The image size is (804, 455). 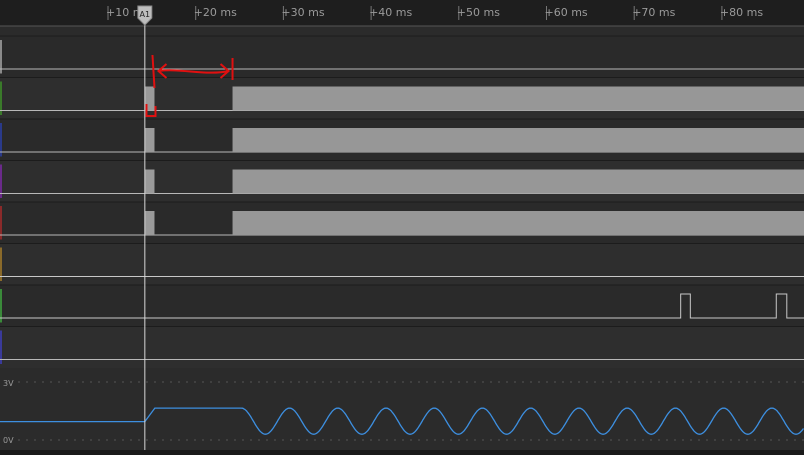 I want to click on timeline-tick-label: +60 ms, so click(x=566, y=12).